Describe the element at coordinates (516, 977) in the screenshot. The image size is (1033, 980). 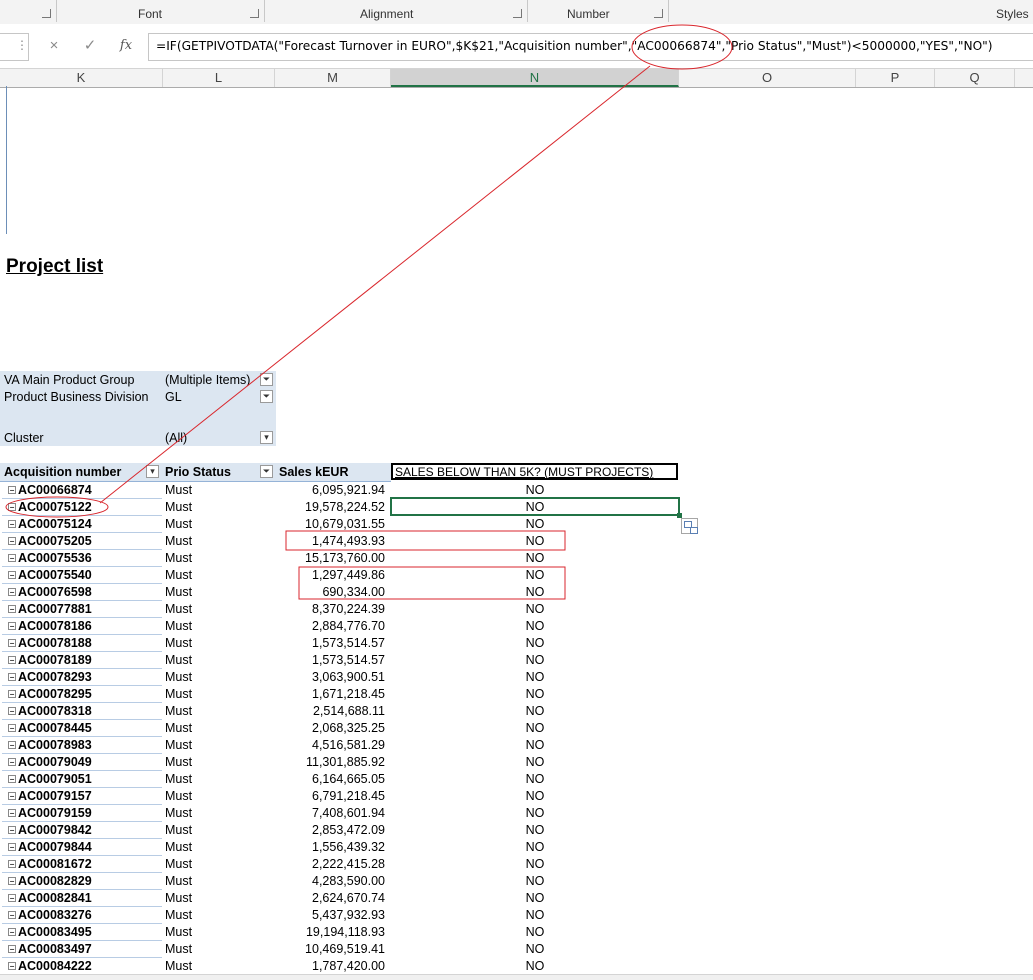
I see `horizontal-scrollbar` at that location.